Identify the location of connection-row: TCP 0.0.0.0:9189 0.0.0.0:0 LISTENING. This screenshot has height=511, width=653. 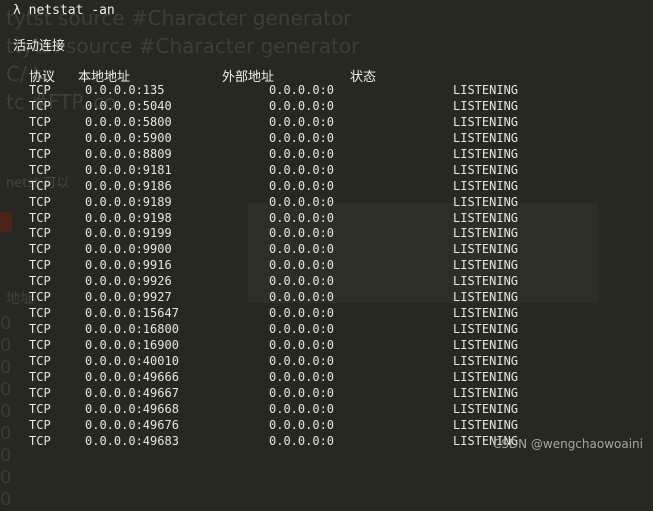
(326, 203).